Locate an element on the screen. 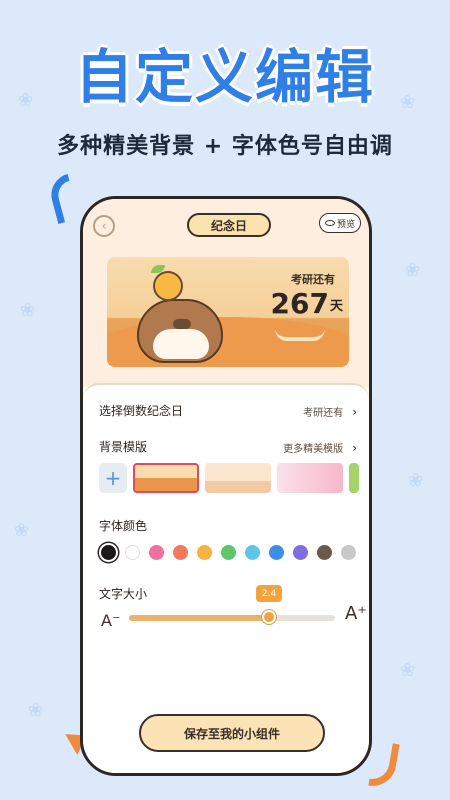 Image resolution: width=450 pixels, height=800 pixels. slider-fill is located at coordinates (199, 618).